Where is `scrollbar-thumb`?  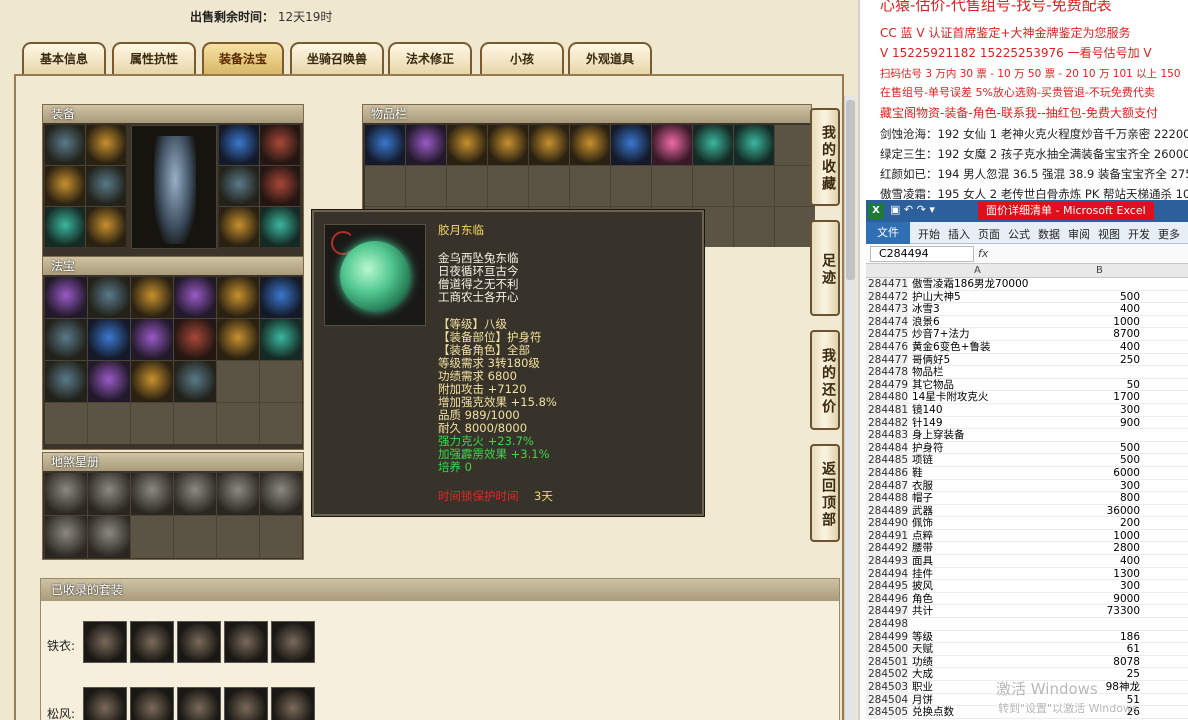 scrollbar-thumb is located at coordinates (850, 190).